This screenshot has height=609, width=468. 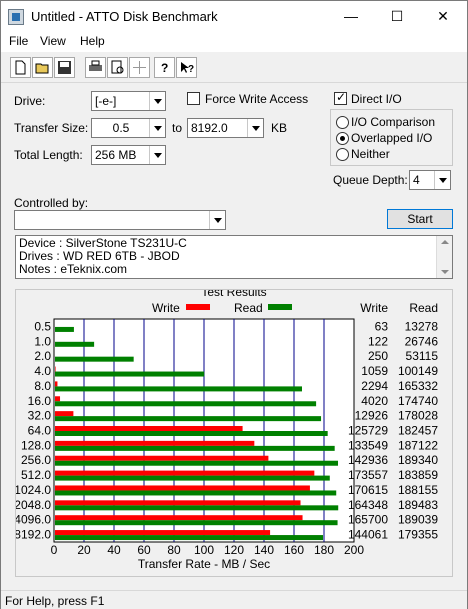 I want to click on y-tick-label: 16.0, so click(x=40, y=401).